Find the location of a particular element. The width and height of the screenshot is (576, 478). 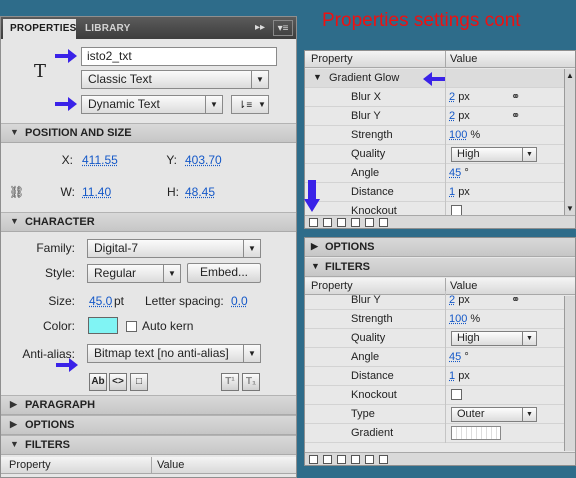

vertical-scrollbar: ▲ ▼ is located at coordinates (569, 142).